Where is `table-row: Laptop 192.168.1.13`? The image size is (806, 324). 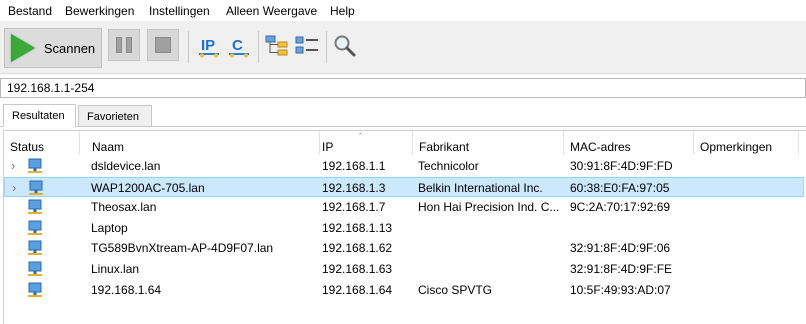
table-row: Laptop 192.168.1.13 is located at coordinates (404, 228).